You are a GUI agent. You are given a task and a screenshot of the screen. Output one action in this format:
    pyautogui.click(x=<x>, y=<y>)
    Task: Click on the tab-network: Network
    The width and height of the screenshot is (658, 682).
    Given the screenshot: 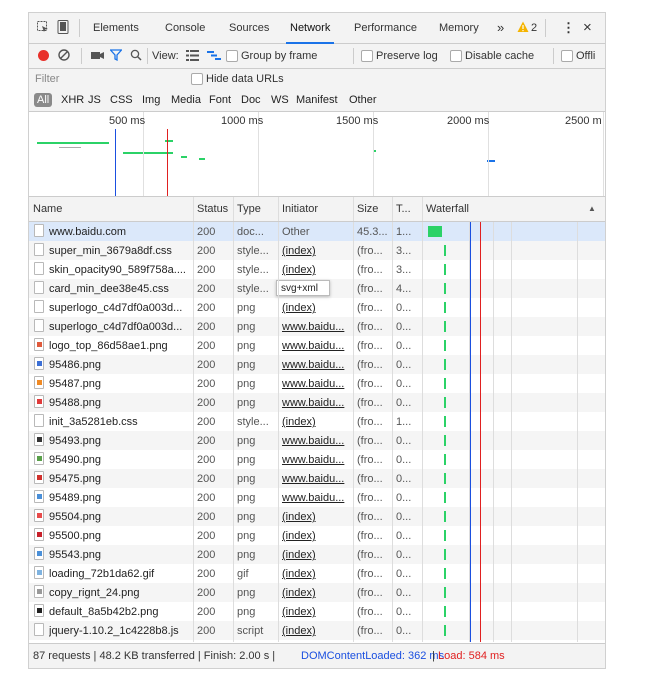 What is the action you would take?
    pyautogui.click(x=310, y=33)
    